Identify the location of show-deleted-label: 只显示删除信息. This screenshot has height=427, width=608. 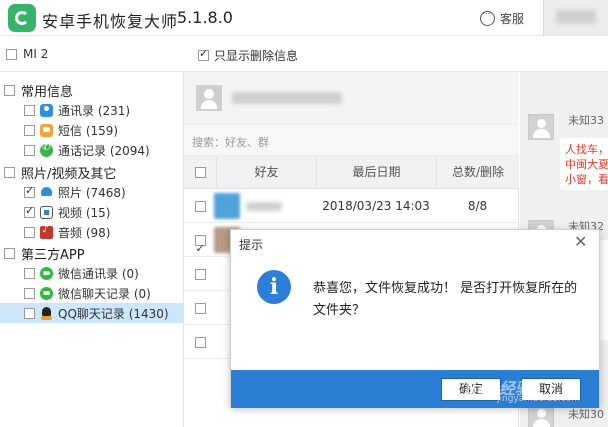
(256, 56).